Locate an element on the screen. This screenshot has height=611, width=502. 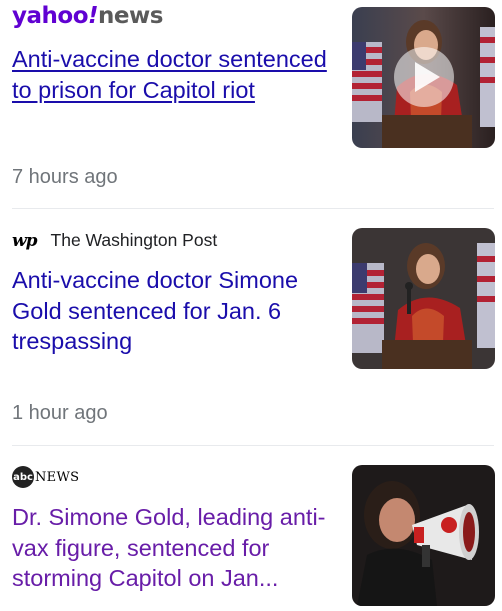
source-washington-post: wp The Washington Post is located at coordinates (114, 240).